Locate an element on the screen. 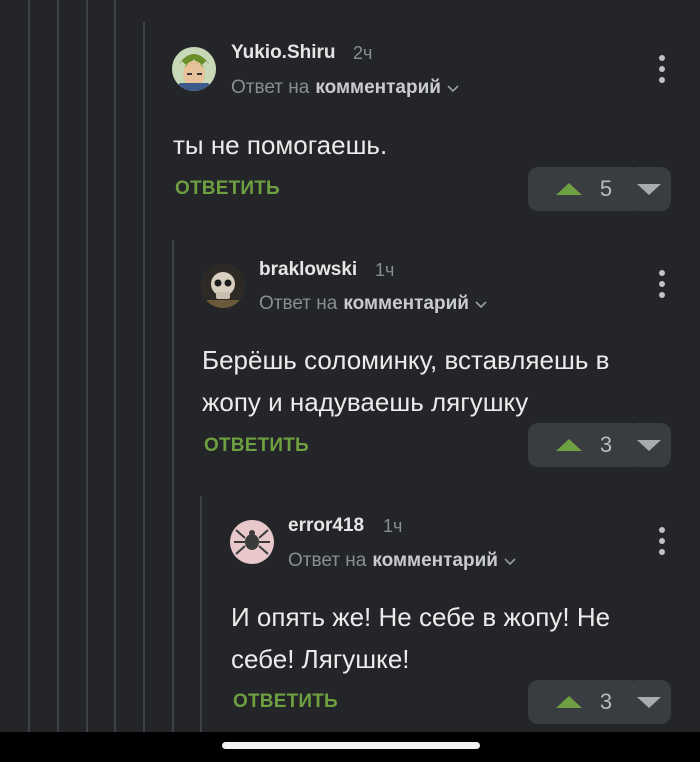 This screenshot has height=762, width=700. username: error418 is located at coordinates (326, 526).